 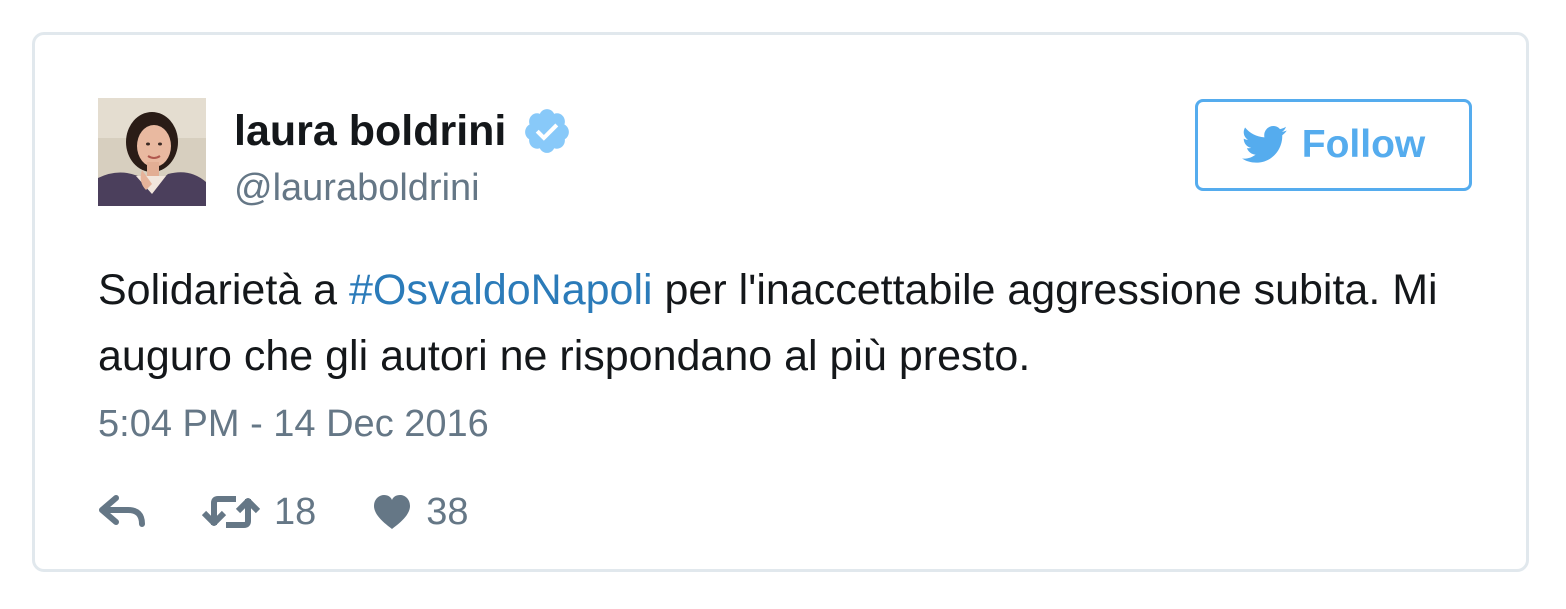 I want to click on display-name: laura boldrini, so click(x=403, y=131).